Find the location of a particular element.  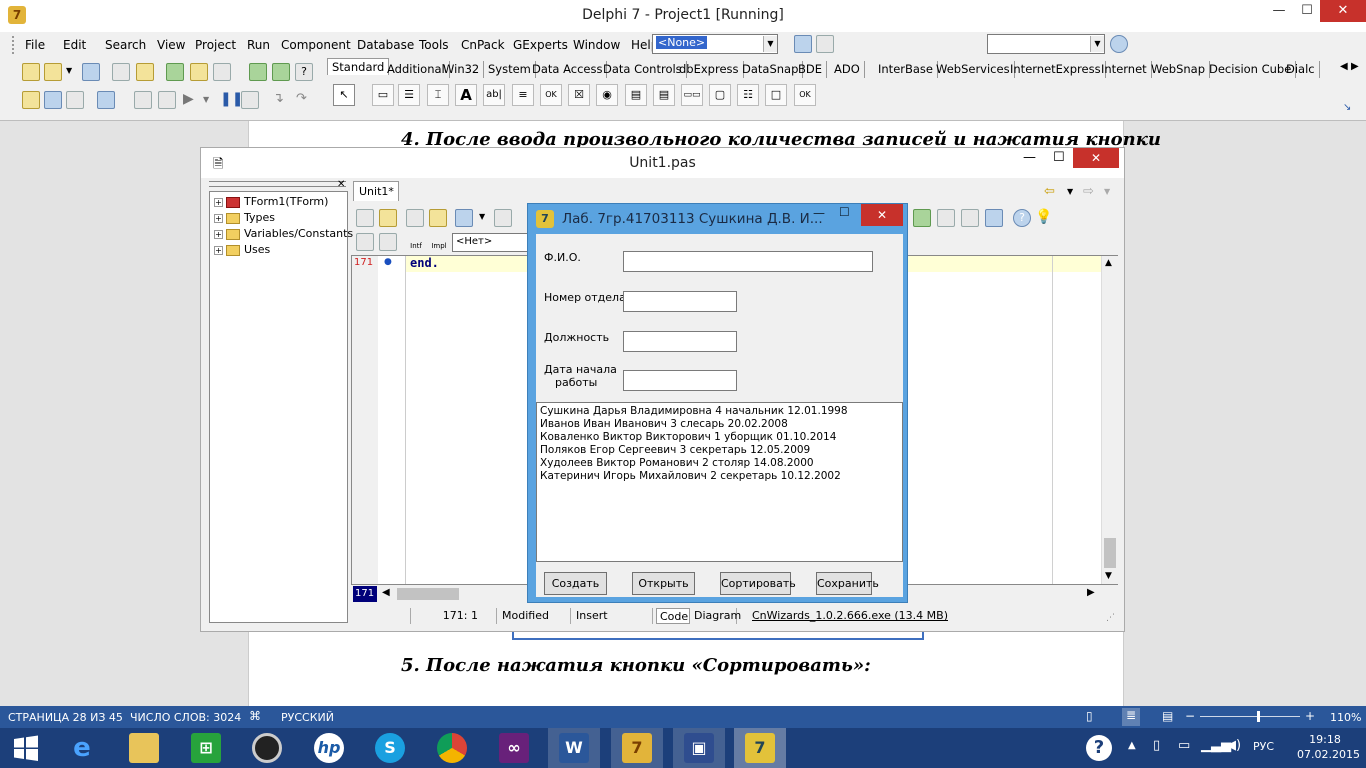

tree-node: + TForm1(TForm) is located at coordinates (271, 202).